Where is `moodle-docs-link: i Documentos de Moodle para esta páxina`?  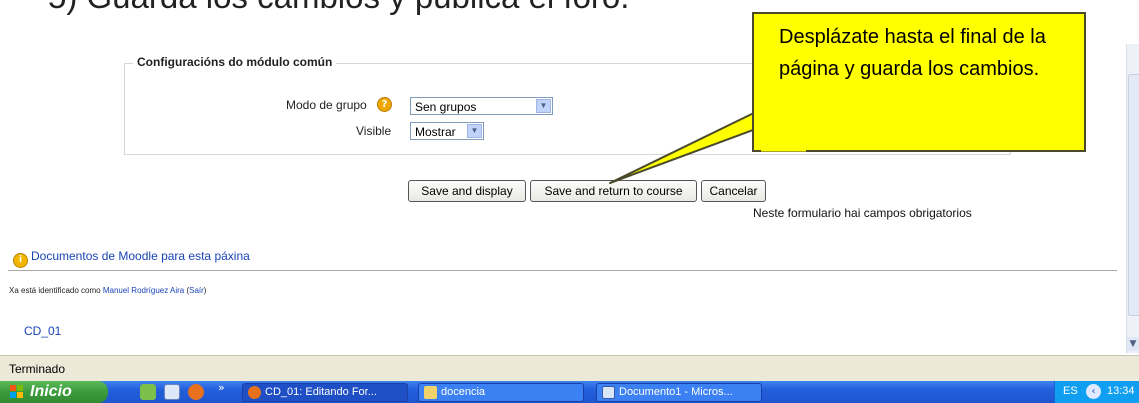
moodle-docs-link: i Documentos de Moodle para esta páxina is located at coordinates (131, 258).